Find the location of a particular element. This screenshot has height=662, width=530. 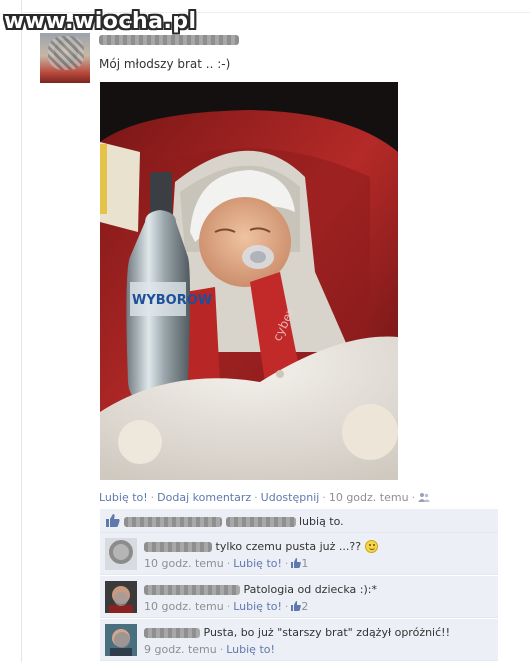

comment-timestamp: 9 godz. temu is located at coordinates (180, 649).